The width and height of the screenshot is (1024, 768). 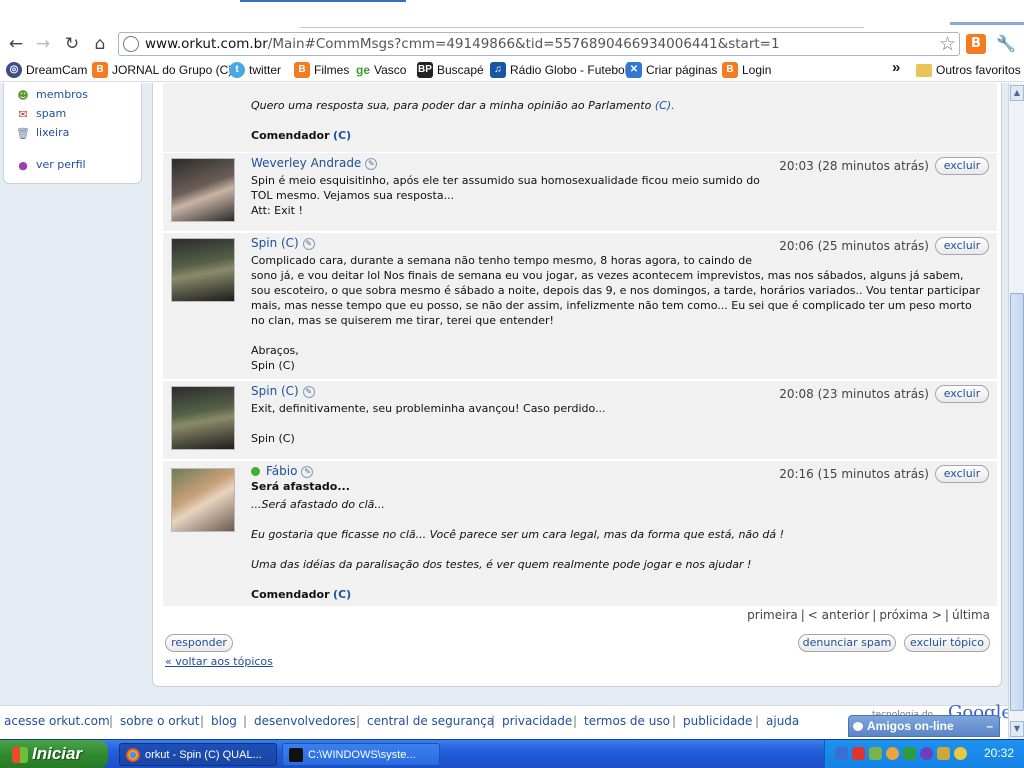 I want to click on bookmark-dreamcam: ◎ DreamCam, so click(x=46, y=70).